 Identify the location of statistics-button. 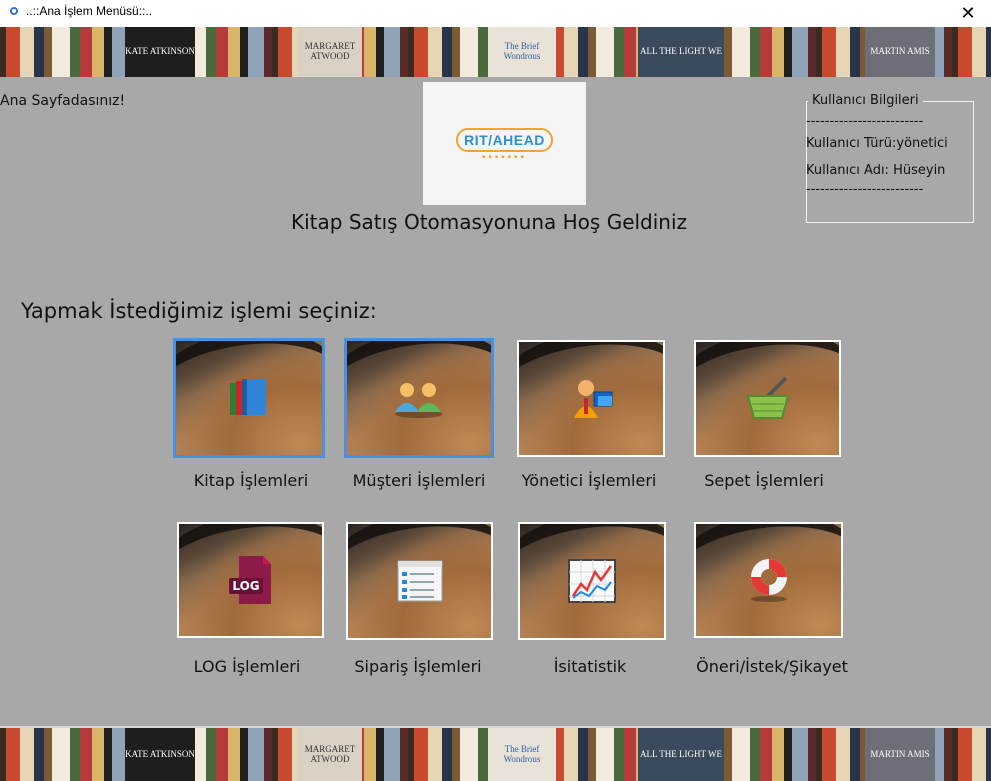
(592, 581).